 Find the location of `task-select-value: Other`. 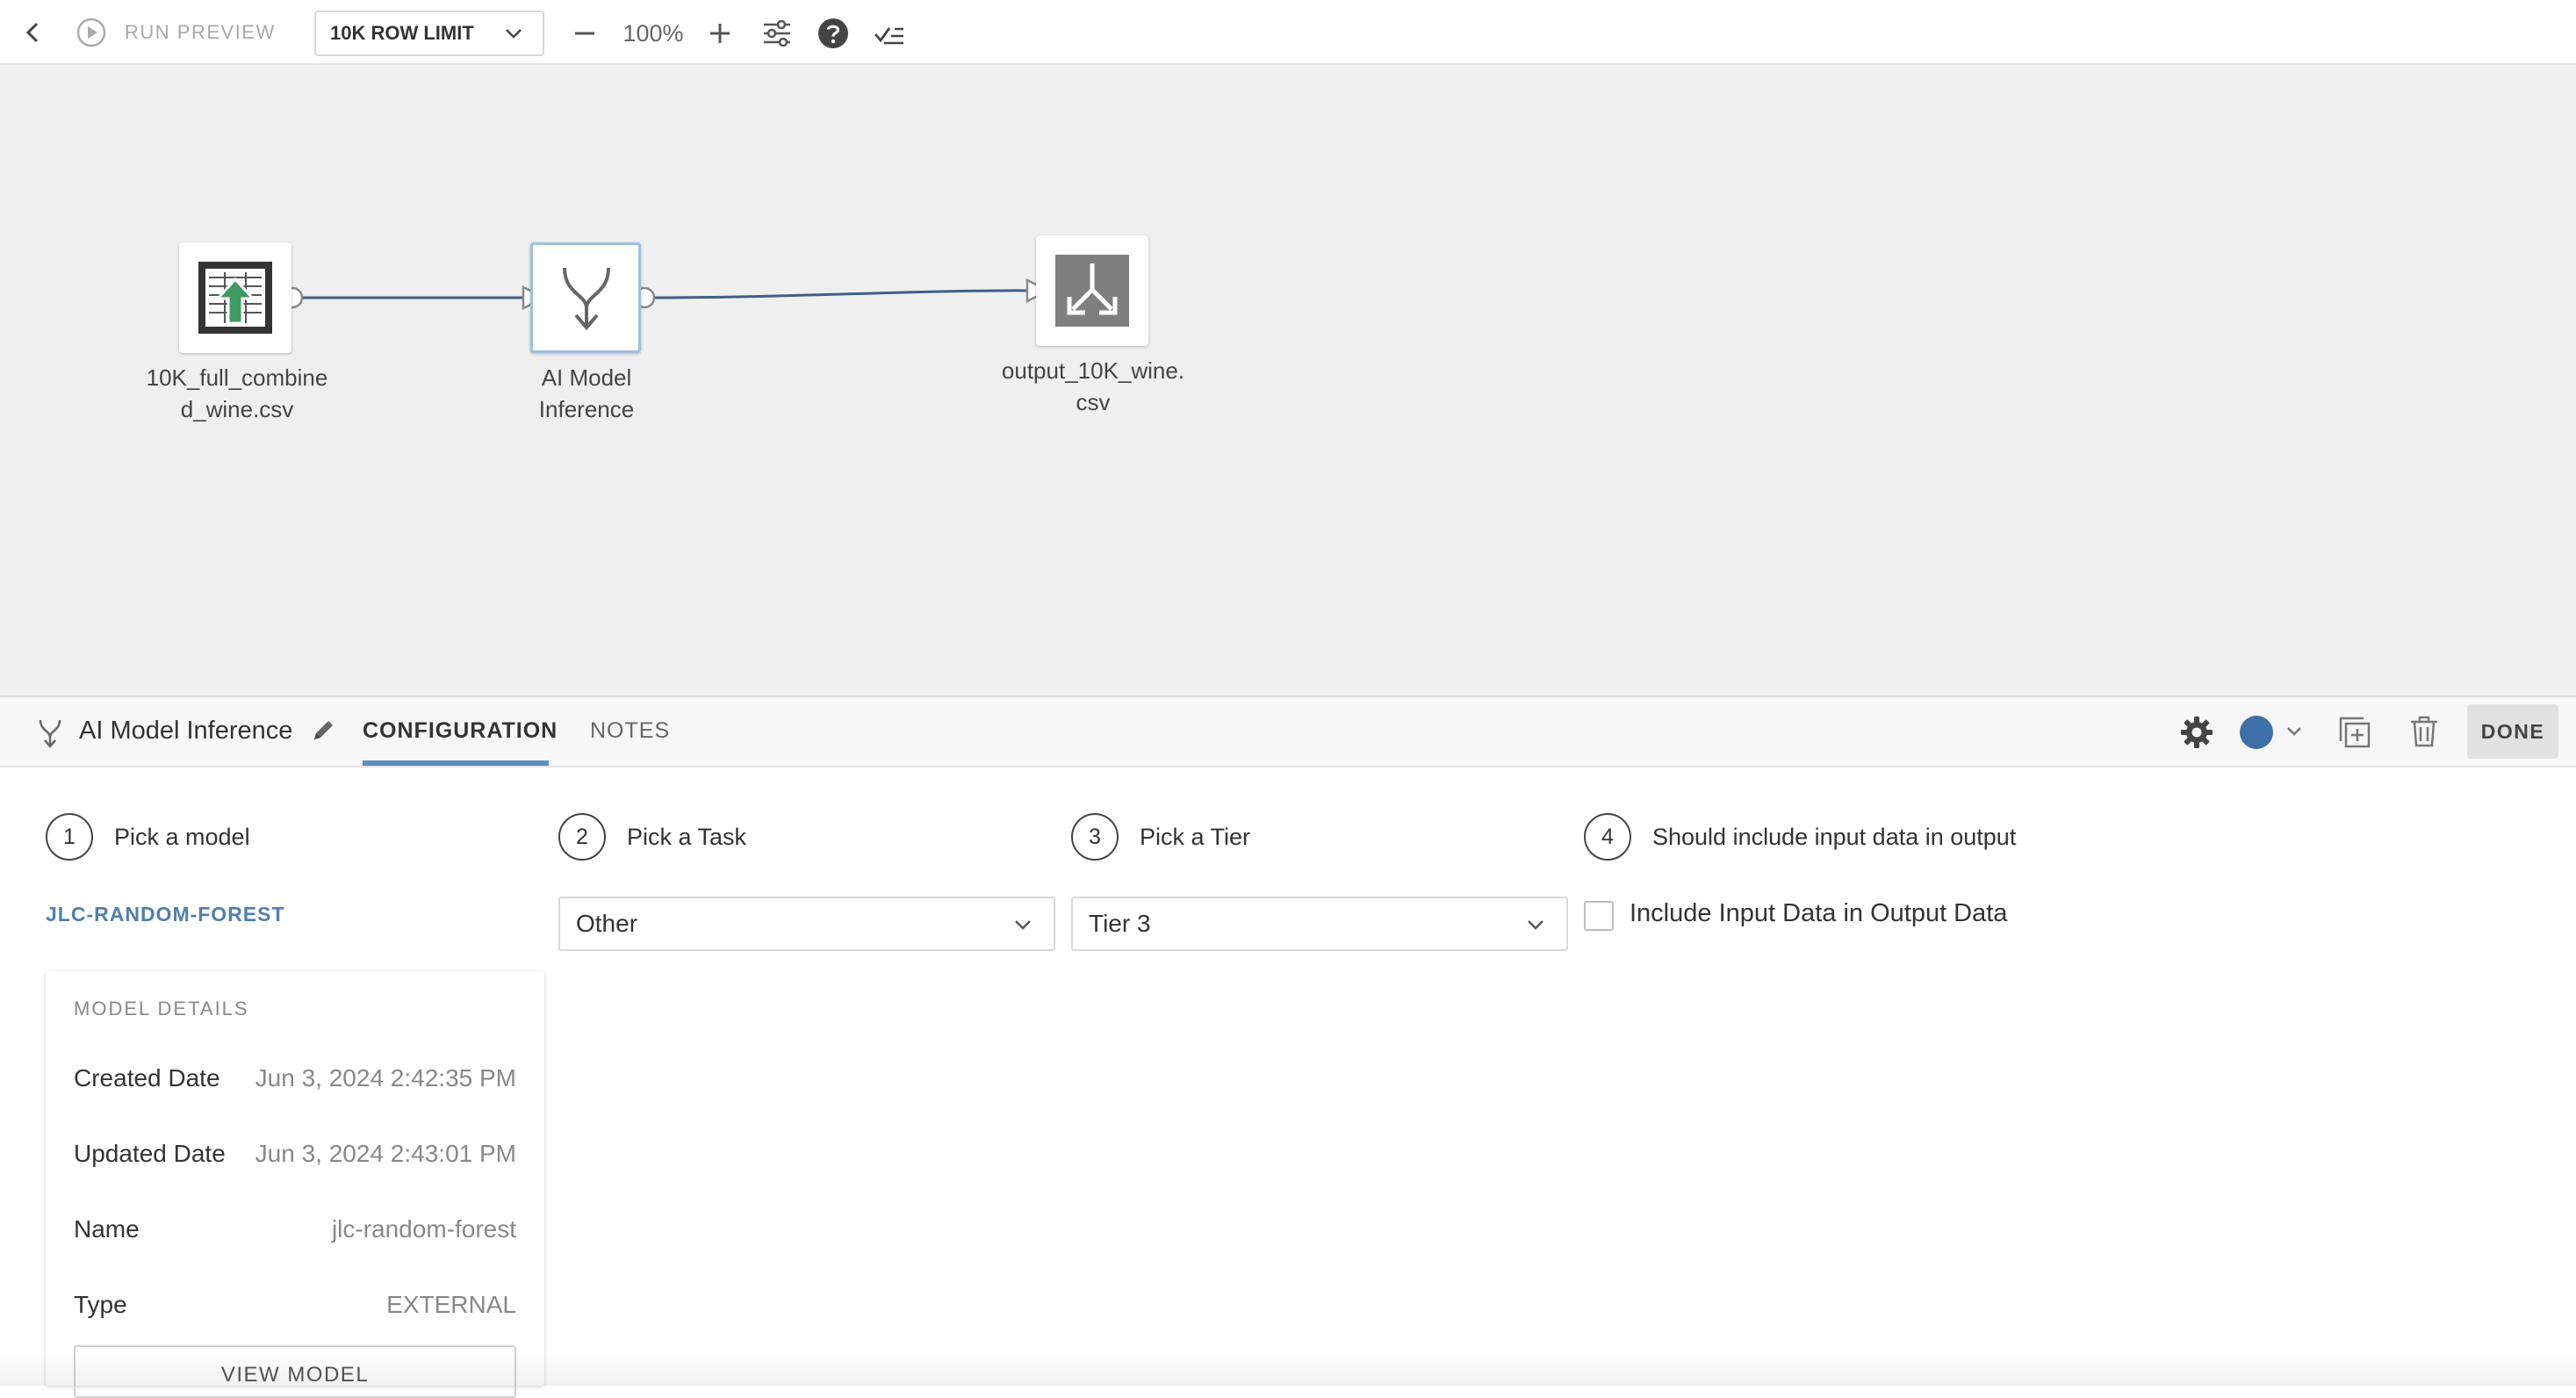

task-select-value: Other is located at coordinates (607, 923).